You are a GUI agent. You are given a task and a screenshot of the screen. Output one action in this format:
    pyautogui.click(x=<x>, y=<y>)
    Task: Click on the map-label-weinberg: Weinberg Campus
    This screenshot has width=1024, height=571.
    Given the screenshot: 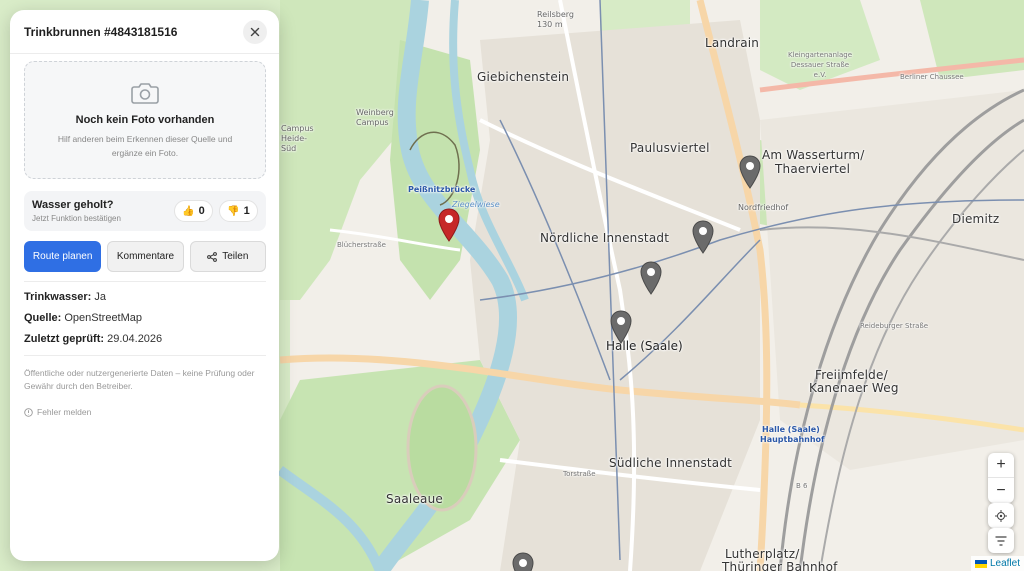 What is the action you would take?
    pyautogui.click(x=375, y=117)
    